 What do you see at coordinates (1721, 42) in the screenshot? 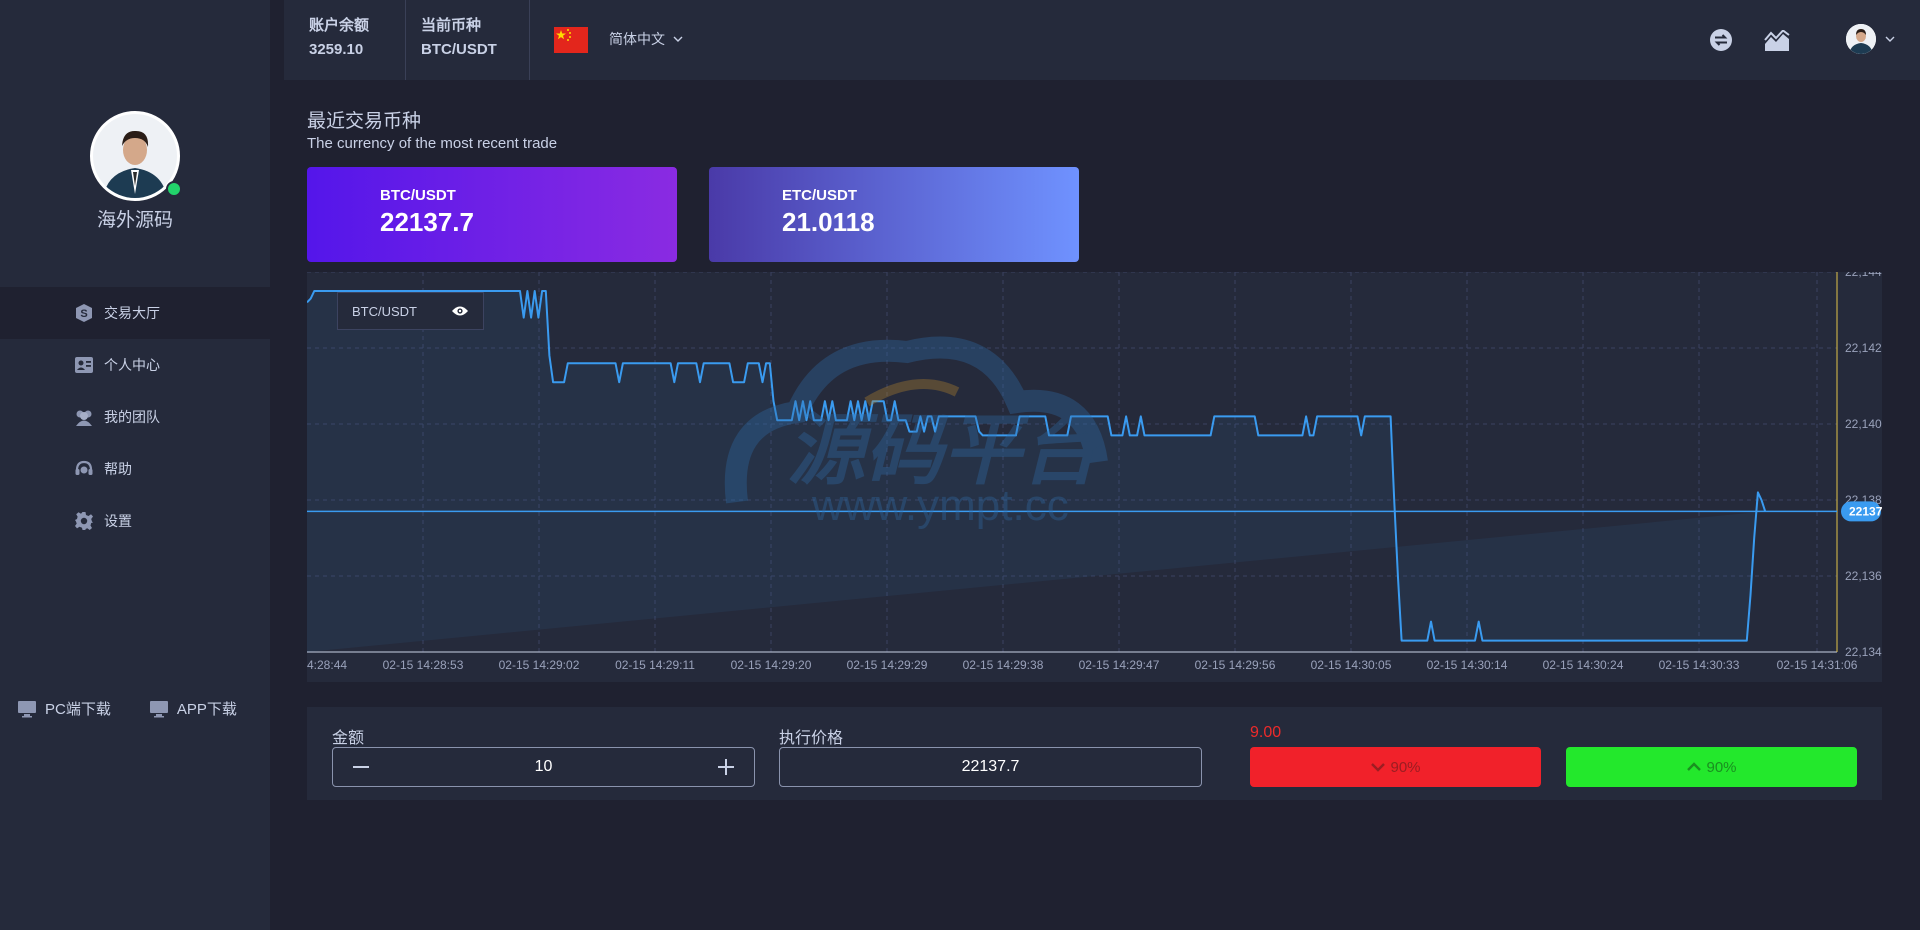
I see `swap-icon` at bounding box center [1721, 42].